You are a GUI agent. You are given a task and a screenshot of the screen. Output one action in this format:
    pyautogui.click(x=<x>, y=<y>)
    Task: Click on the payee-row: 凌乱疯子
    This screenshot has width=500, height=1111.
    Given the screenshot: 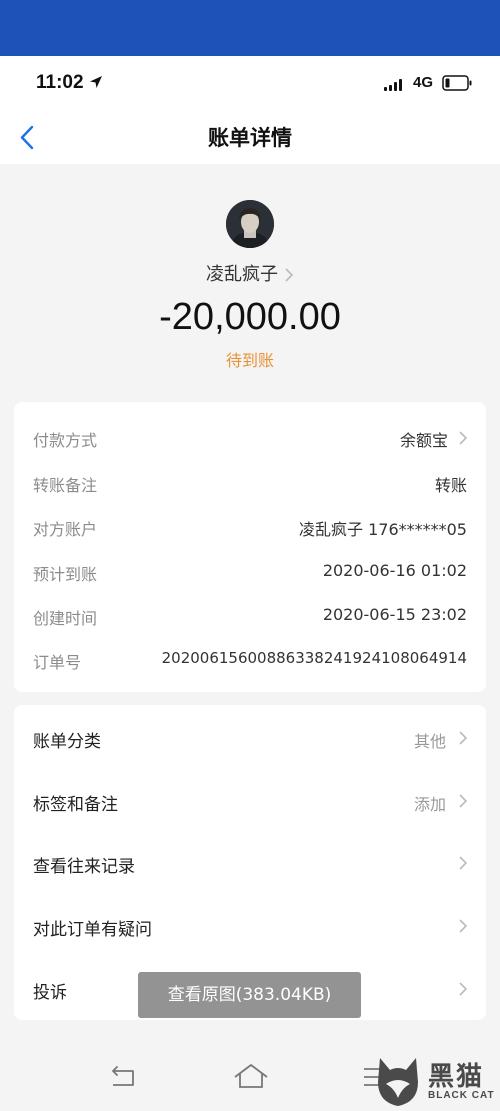 What is the action you would take?
    pyautogui.click(x=250, y=273)
    